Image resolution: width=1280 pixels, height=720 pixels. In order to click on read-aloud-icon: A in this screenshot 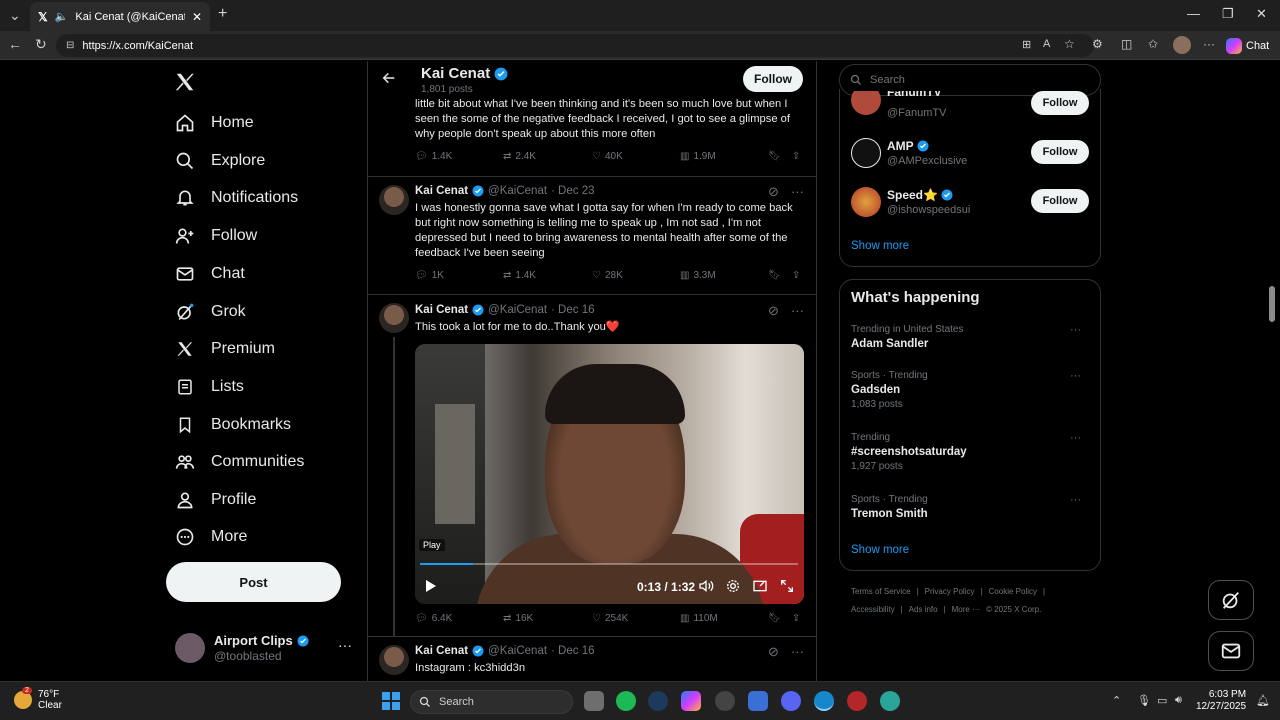, I will do `click(1046, 44)`.